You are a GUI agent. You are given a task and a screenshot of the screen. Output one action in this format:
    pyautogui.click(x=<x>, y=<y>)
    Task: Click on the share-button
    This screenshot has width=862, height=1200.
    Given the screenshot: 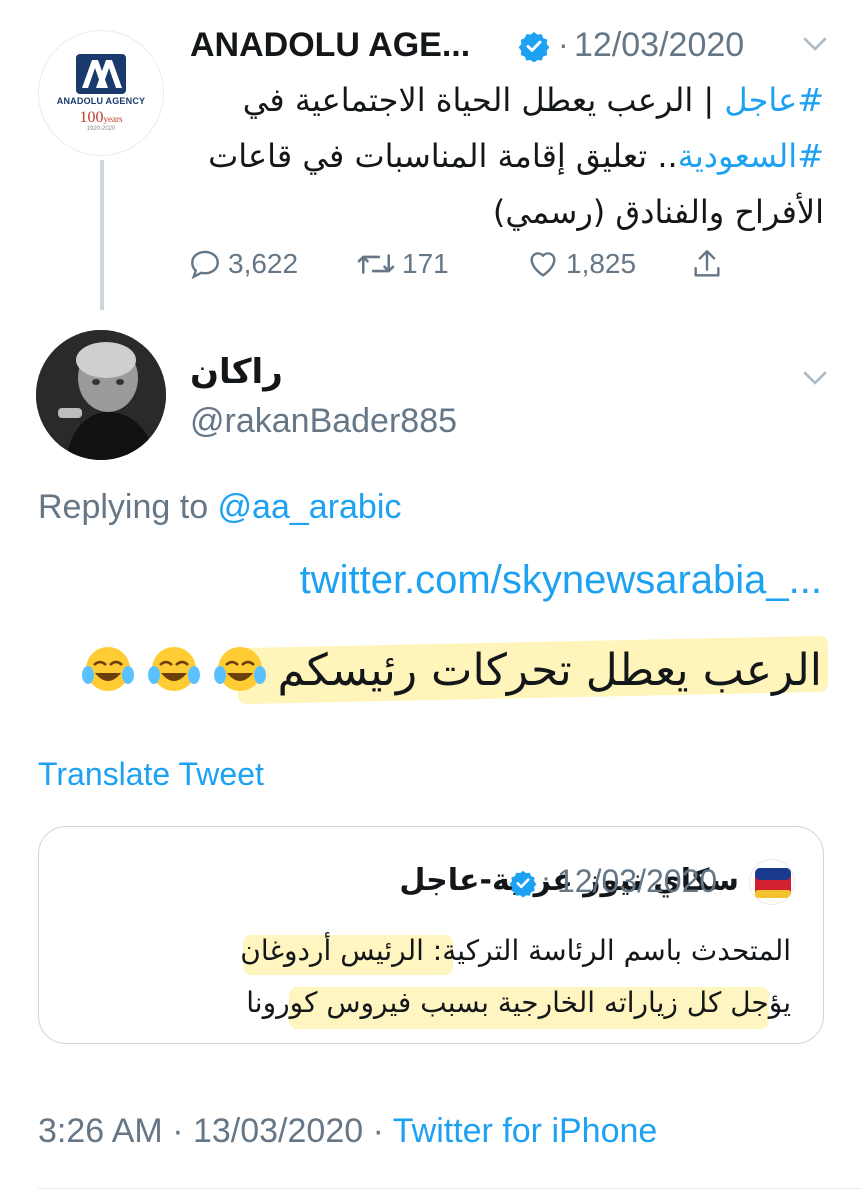 What is the action you would take?
    pyautogui.click(x=710, y=264)
    